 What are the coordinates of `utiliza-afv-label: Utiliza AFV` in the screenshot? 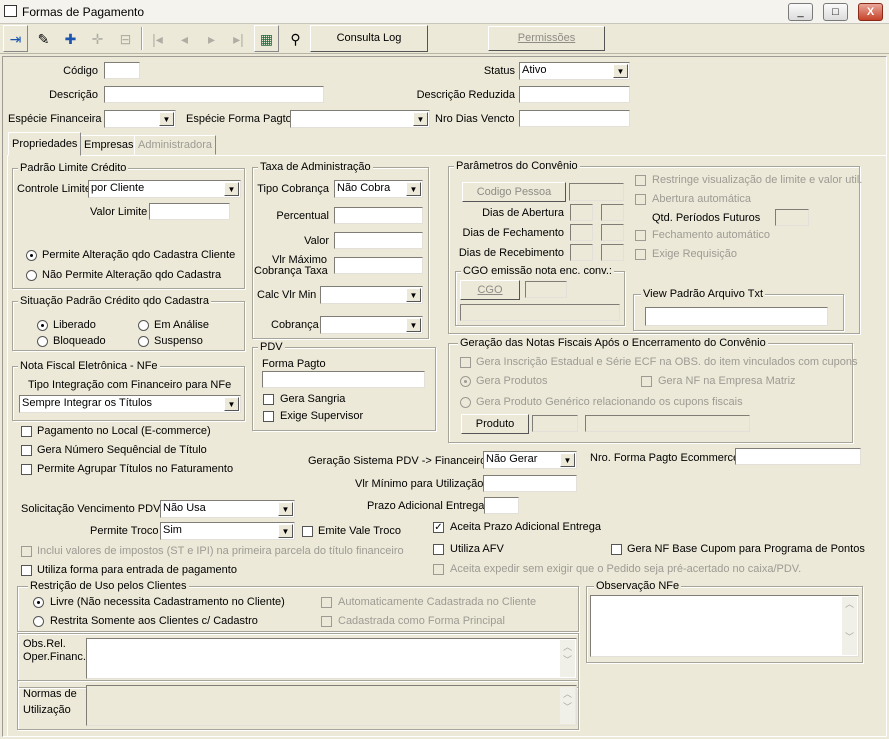 It's located at (477, 549).